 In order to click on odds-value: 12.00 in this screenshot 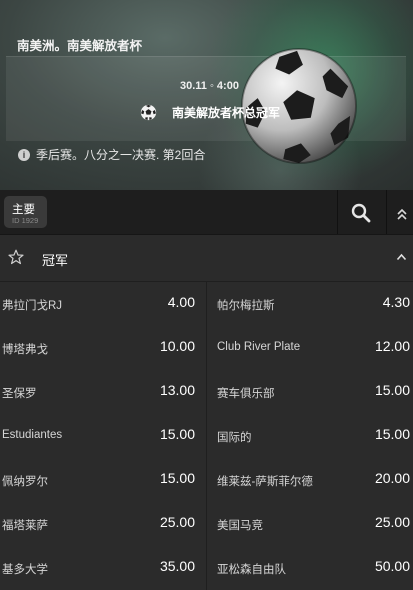, I will do `click(392, 346)`.